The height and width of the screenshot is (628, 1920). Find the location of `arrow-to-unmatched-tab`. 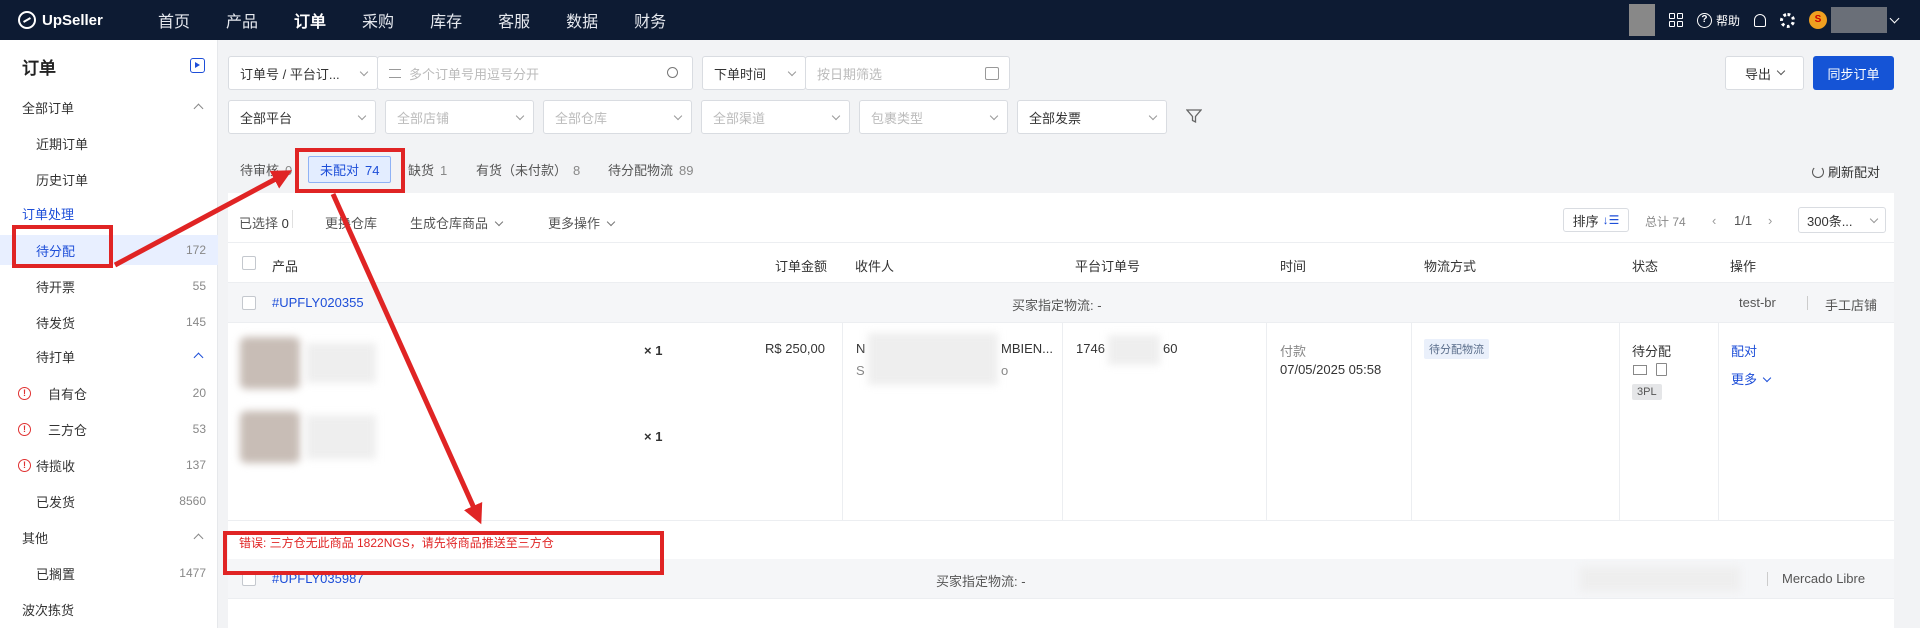

arrow-to-unmatched-tab is located at coordinates (203, 219).